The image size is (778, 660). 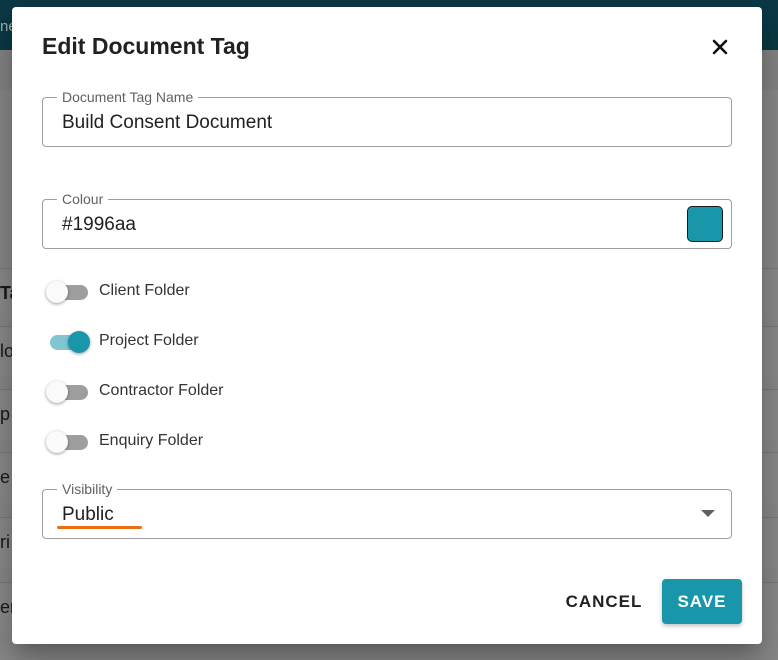 What do you see at coordinates (99, 225) in the screenshot?
I see `colour-value: #1996aa` at bounding box center [99, 225].